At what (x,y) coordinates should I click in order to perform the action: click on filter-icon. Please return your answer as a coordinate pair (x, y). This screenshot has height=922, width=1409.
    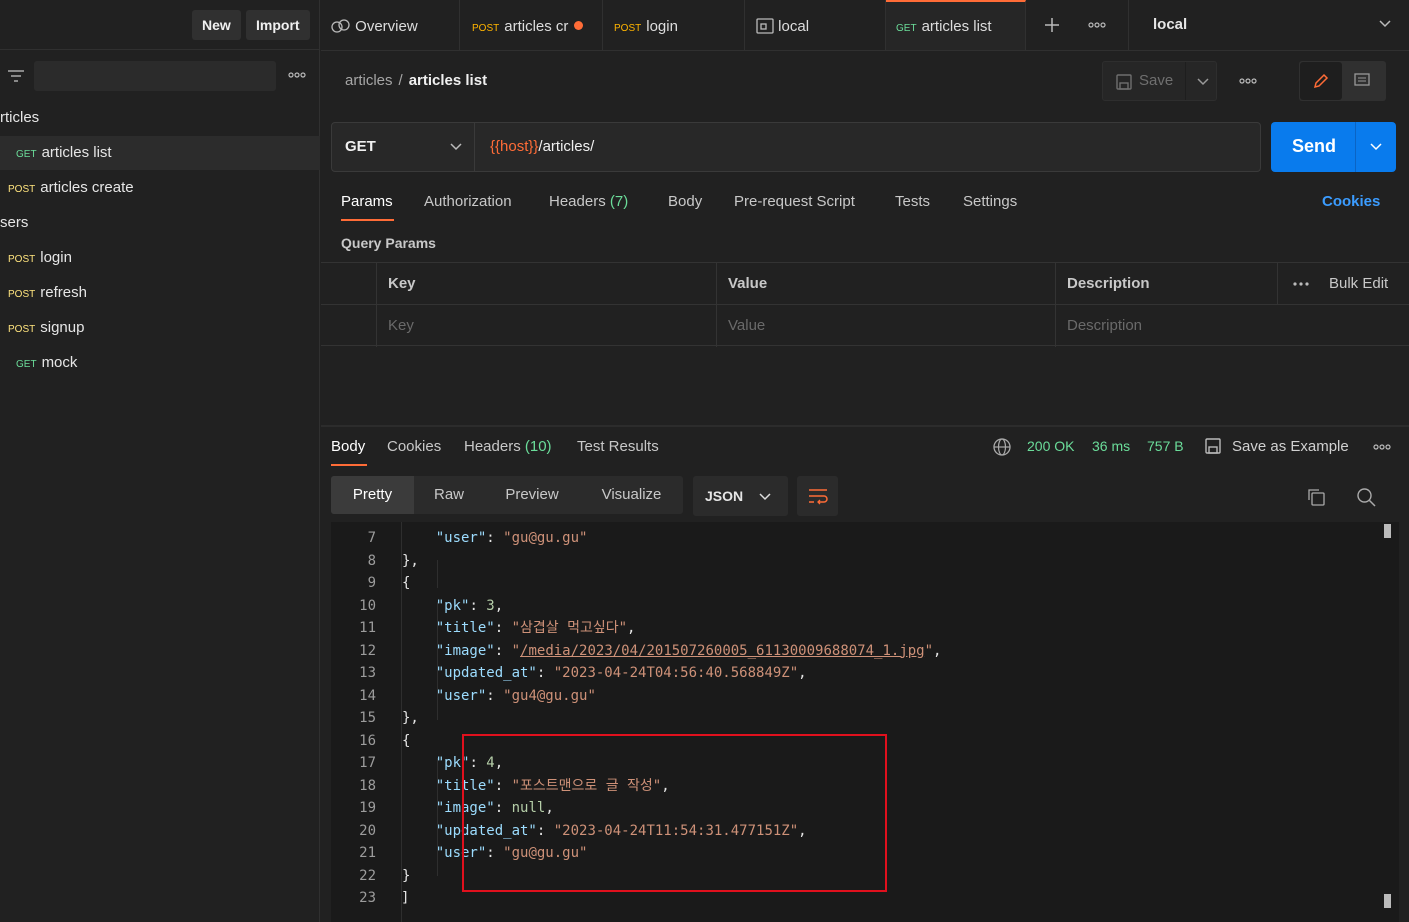
    Looking at the image, I should click on (16, 76).